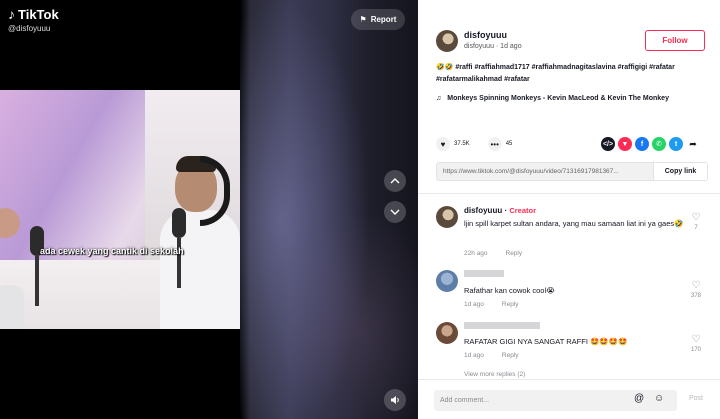 This screenshot has width=720, height=419. Describe the element at coordinates (476, 253) in the screenshot. I see `comment-time: 22h ago` at that location.